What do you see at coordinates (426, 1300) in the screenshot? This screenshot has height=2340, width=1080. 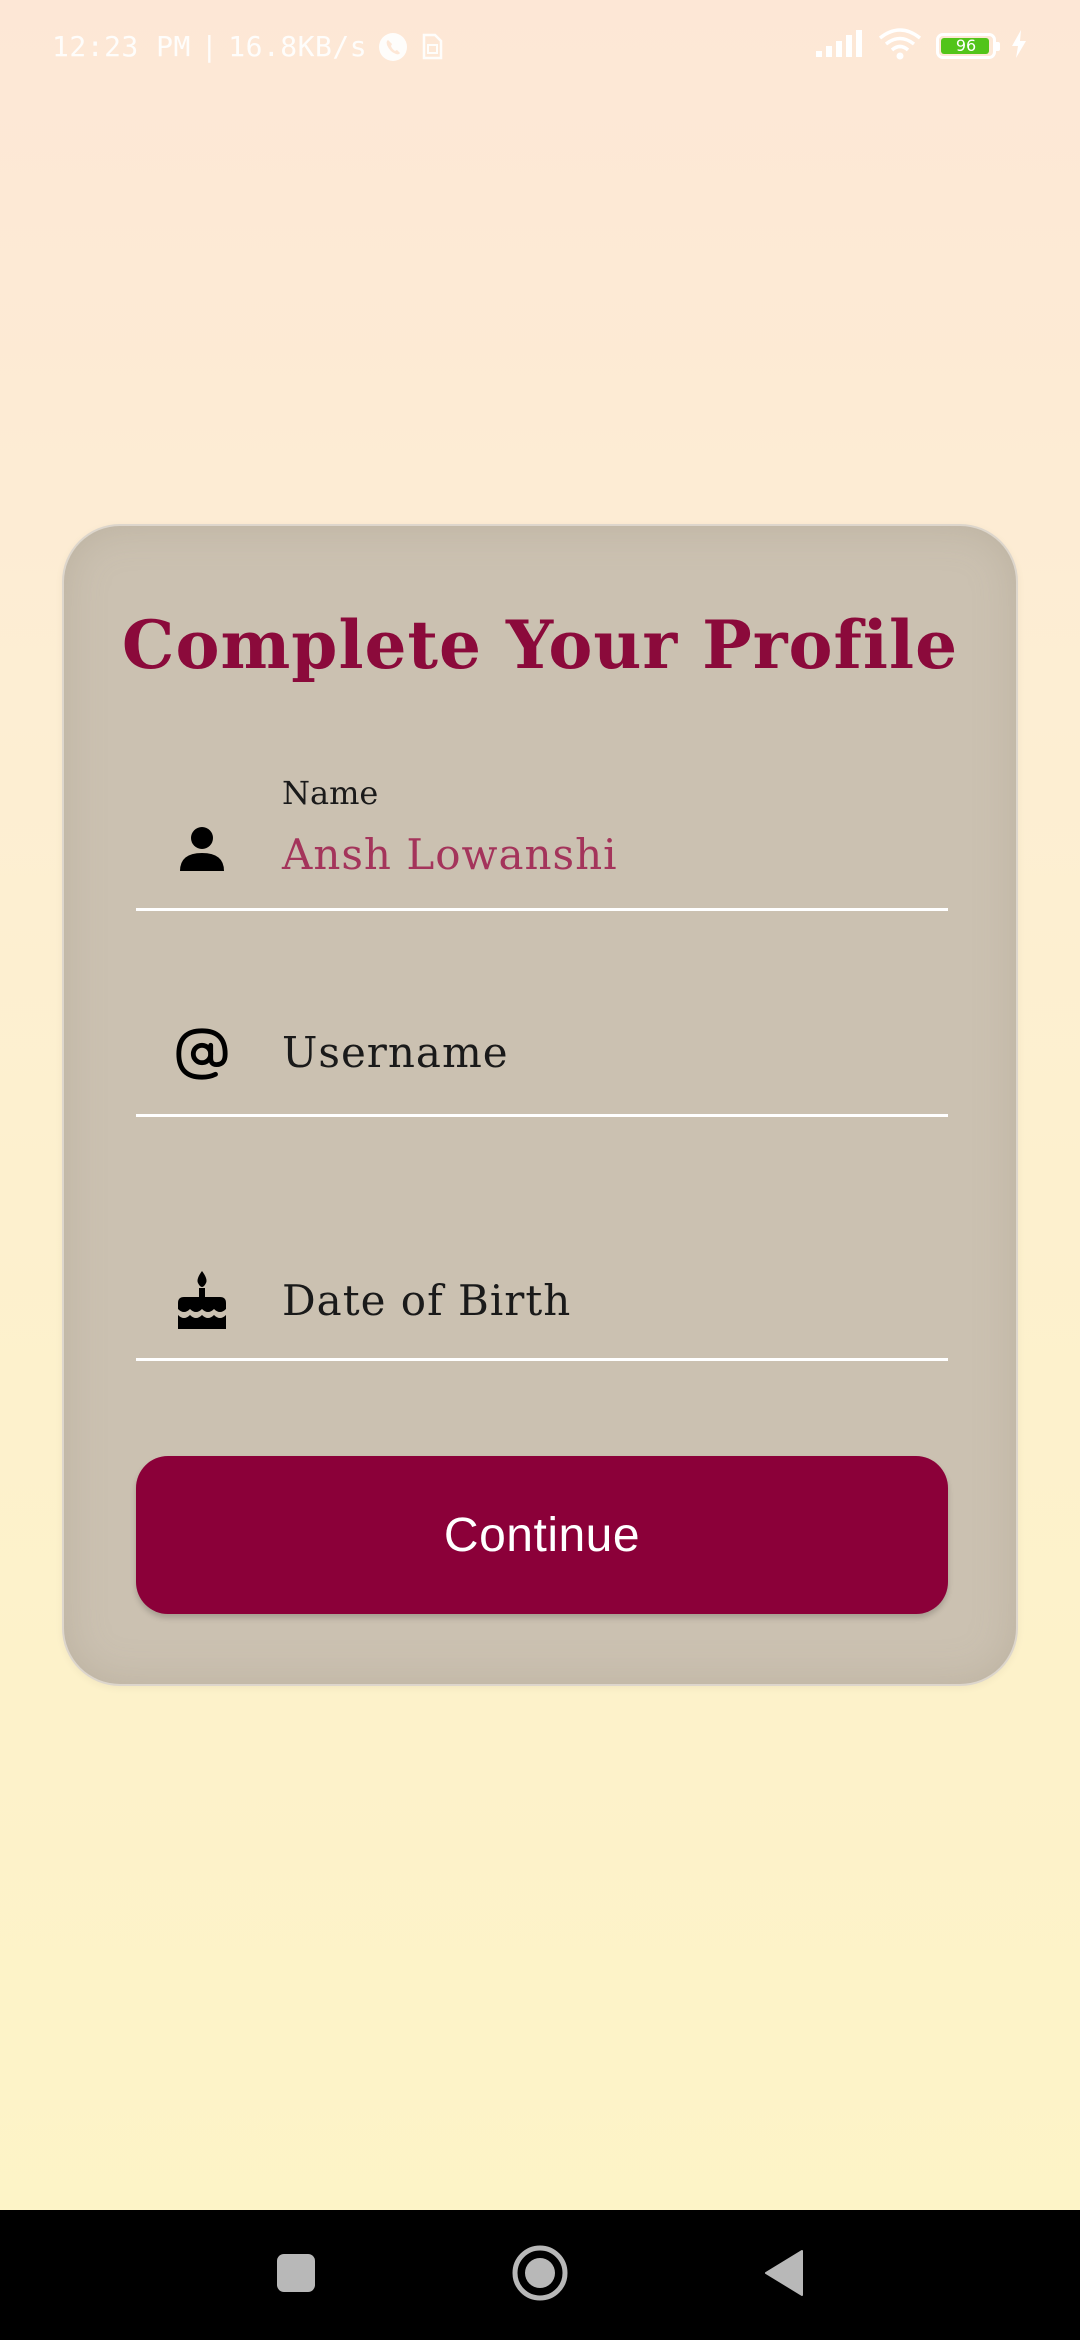 I see `date-of-birth-input: Date of Birth` at bounding box center [426, 1300].